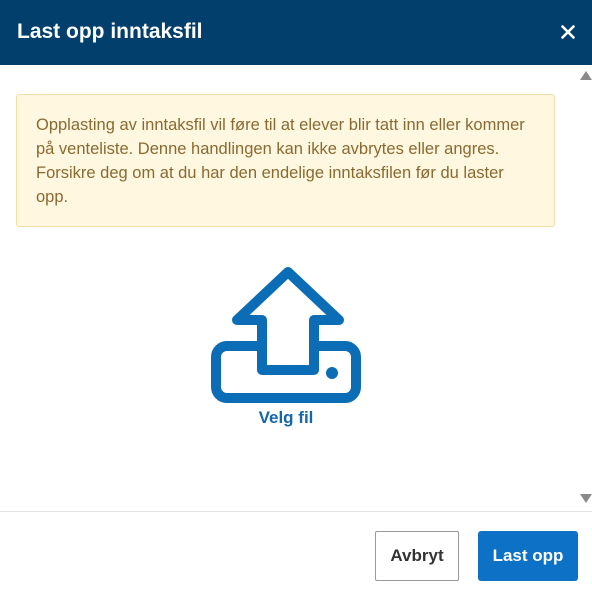 The image size is (592, 591). What do you see at coordinates (585, 288) in the screenshot?
I see `vertical-scrollbar` at bounding box center [585, 288].